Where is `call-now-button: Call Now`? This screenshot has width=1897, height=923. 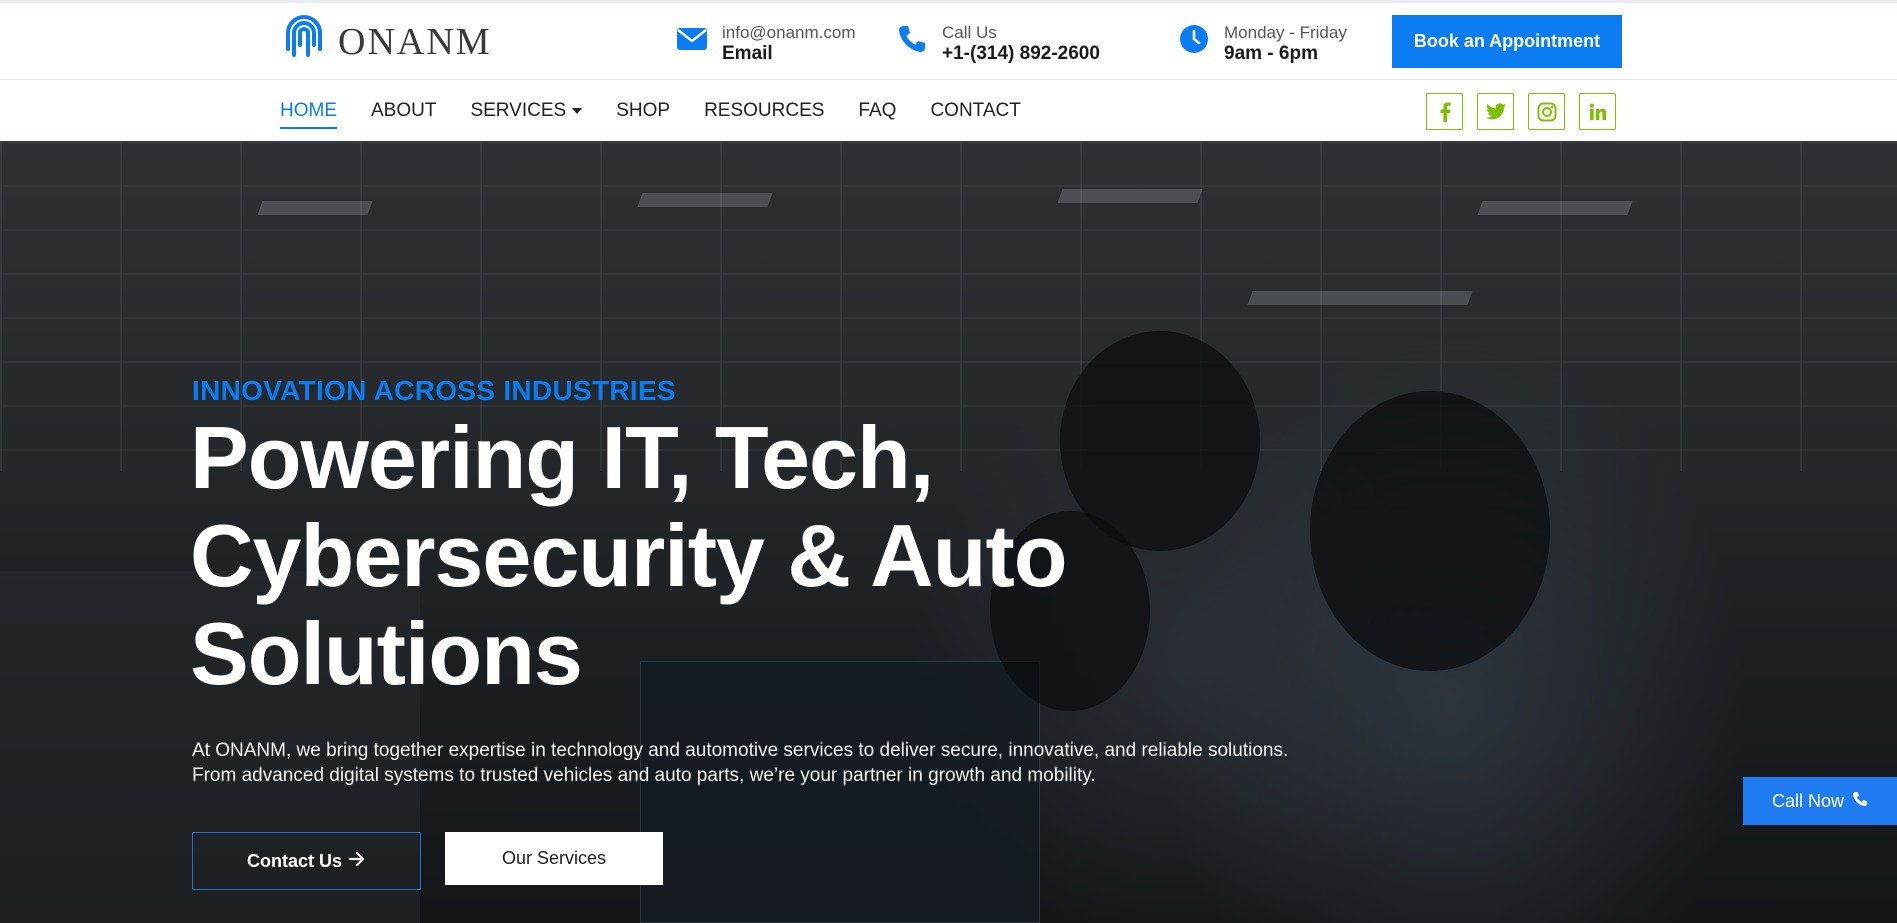
call-now-button: Call Now is located at coordinates (1820, 801).